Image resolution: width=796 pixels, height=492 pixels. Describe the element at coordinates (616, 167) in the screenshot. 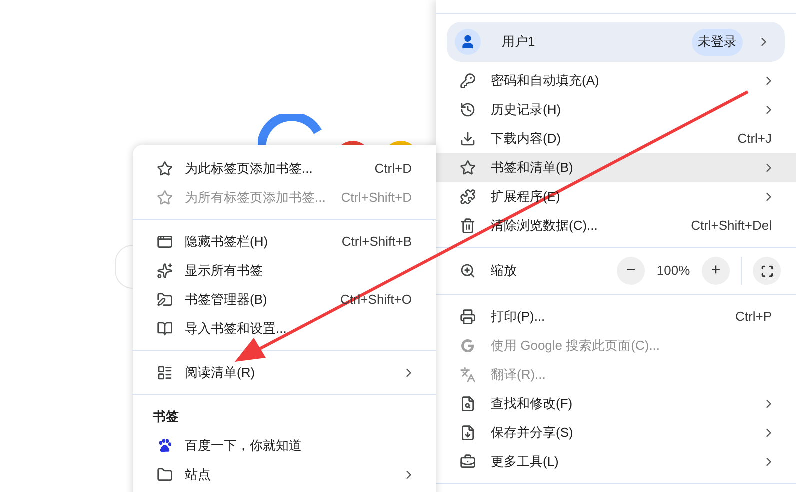

I see `menu-item: 书签和清单(B)` at that location.